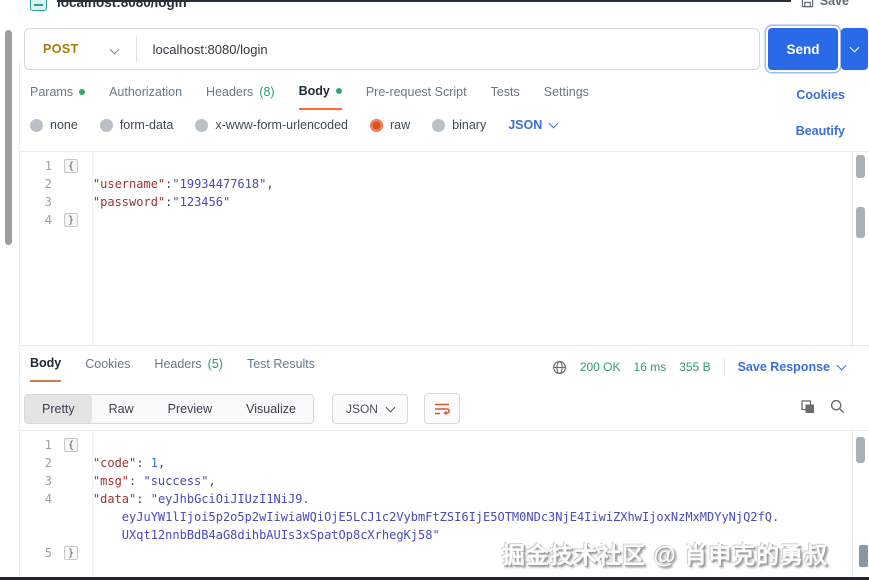 The image size is (869, 580). Describe the element at coordinates (724, 367) in the screenshot. I see `meta-divider` at that location.